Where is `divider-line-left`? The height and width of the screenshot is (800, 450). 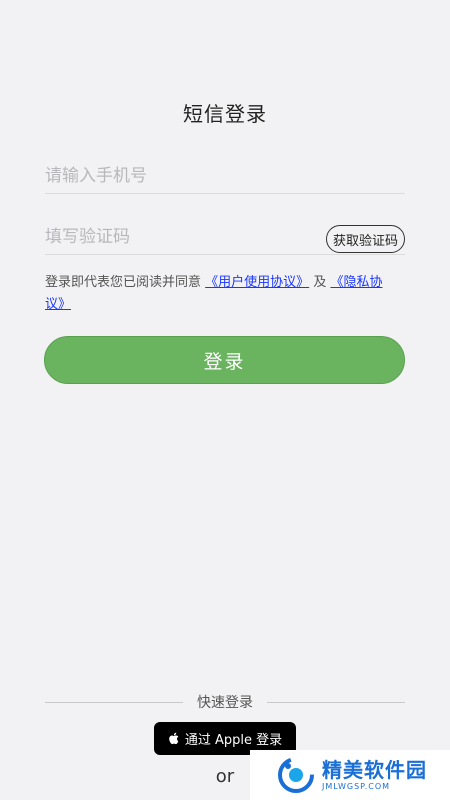 divider-line-left is located at coordinates (114, 702).